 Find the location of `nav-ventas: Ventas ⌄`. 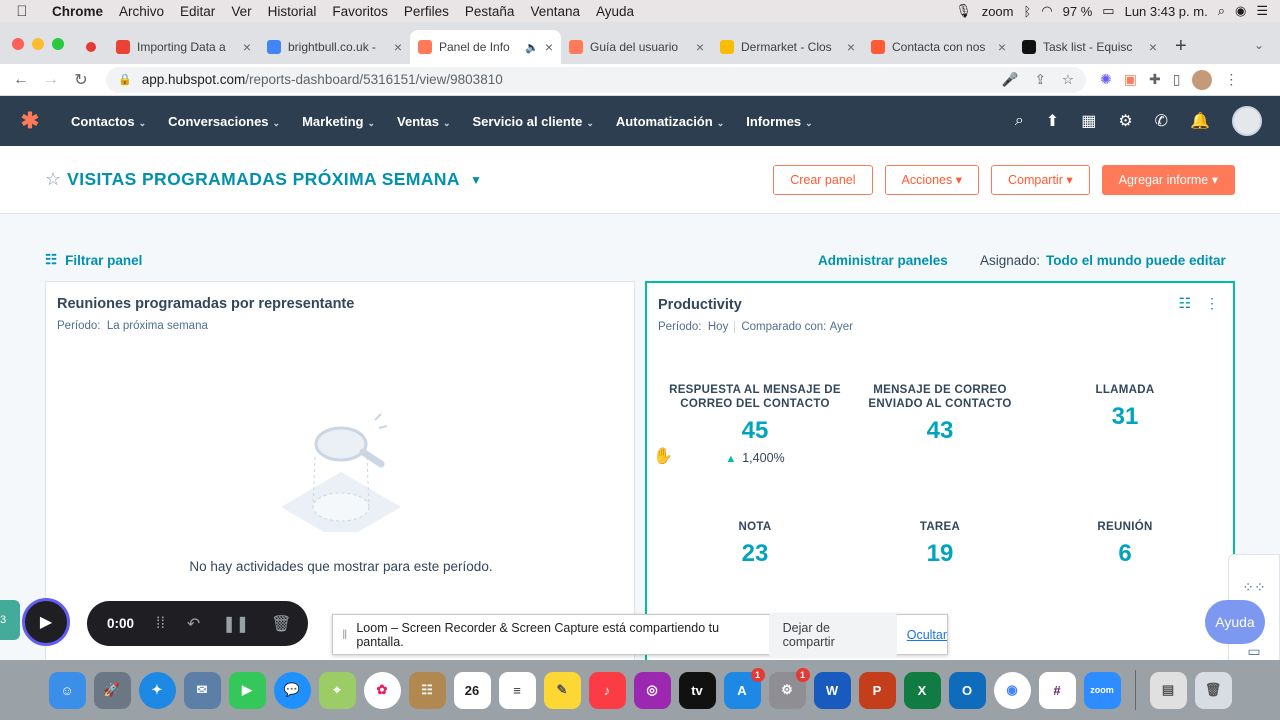

nav-ventas: Ventas ⌄ is located at coordinates (423, 121).